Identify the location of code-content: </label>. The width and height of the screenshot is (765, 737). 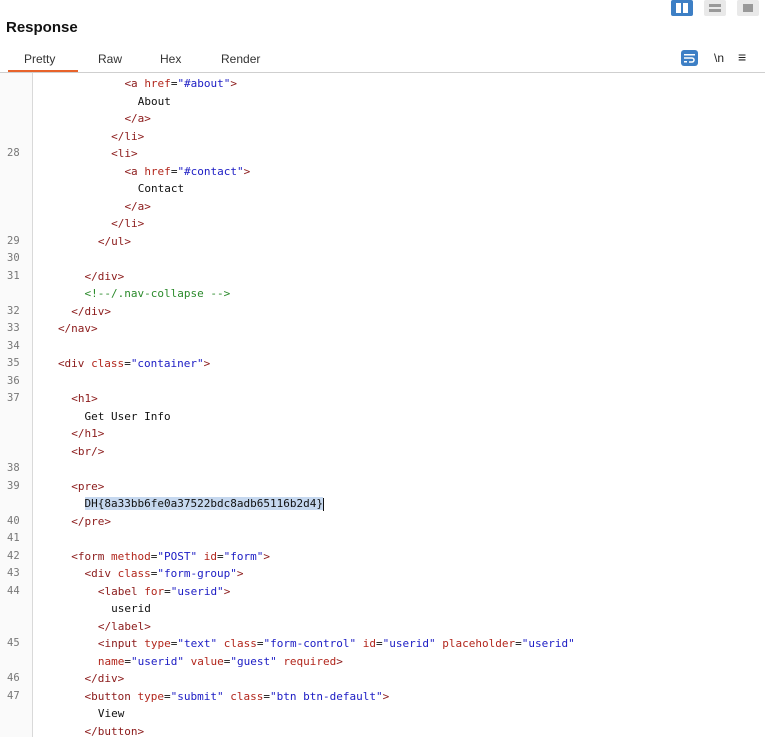
(124, 627).